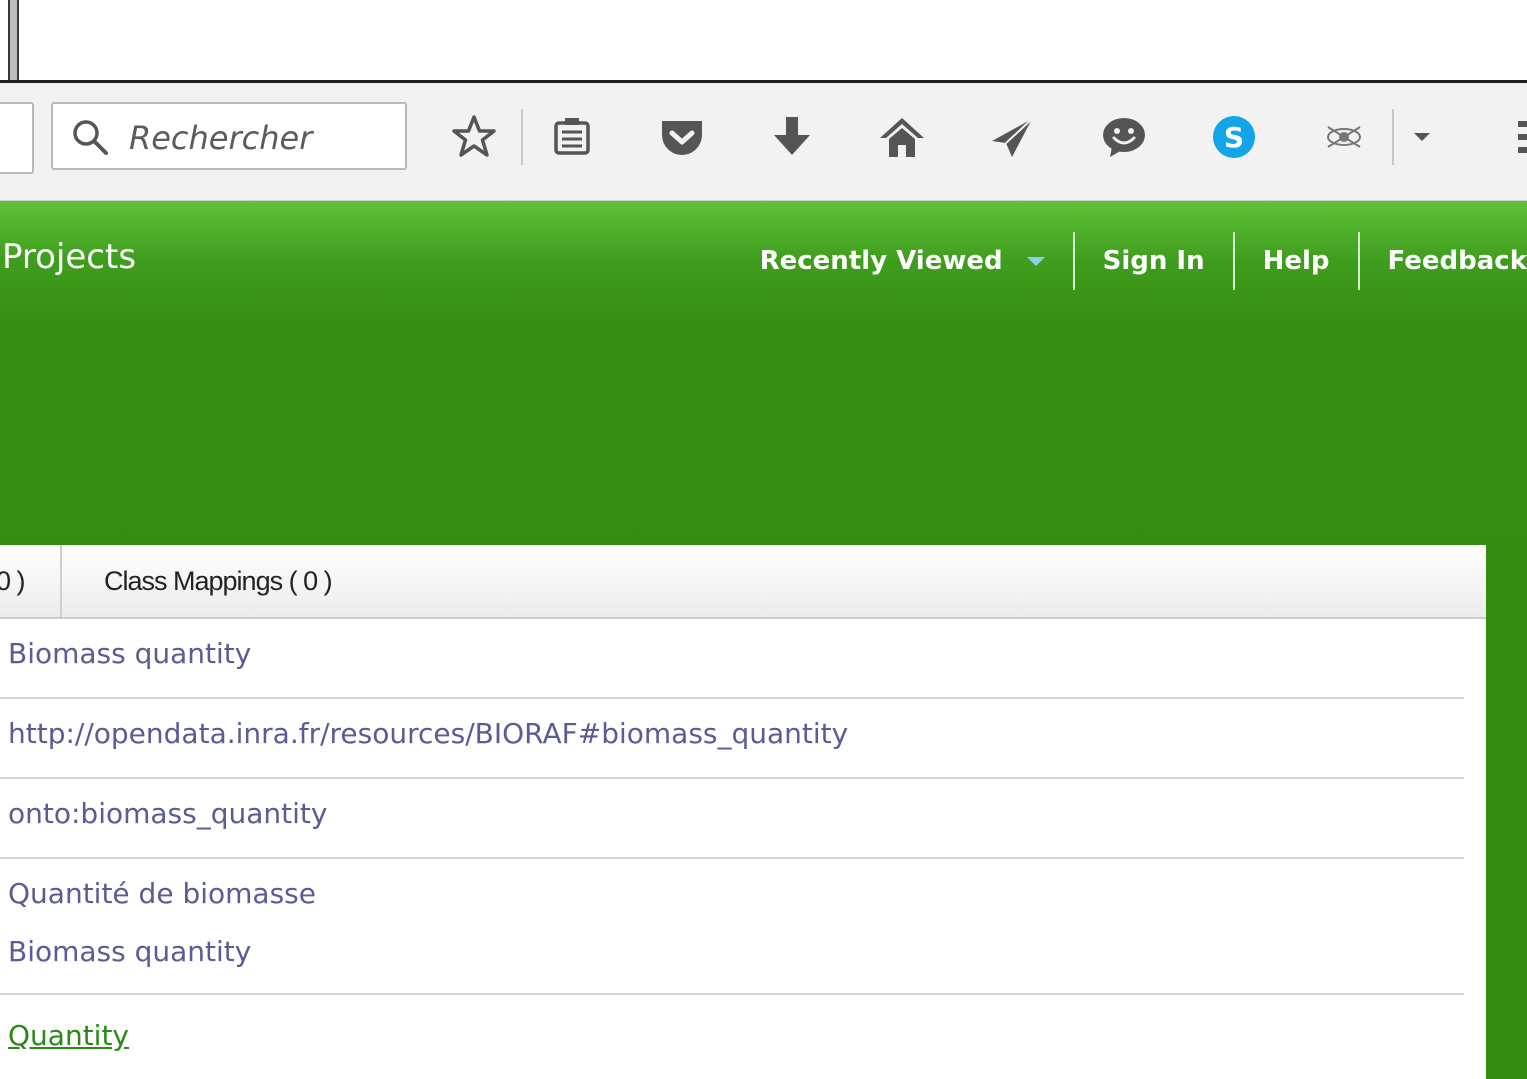 This screenshot has height=1079, width=1527. Describe the element at coordinates (763, 41) in the screenshot. I see `window-top-area` at that location.